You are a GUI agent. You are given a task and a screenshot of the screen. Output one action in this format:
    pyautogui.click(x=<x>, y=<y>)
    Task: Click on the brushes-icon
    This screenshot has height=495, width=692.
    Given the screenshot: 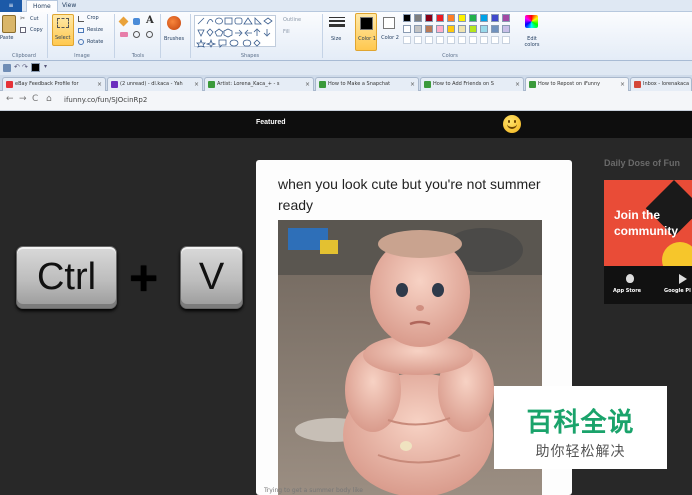 What is the action you would take?
    pyautogui.click(x=174, y=25)
    